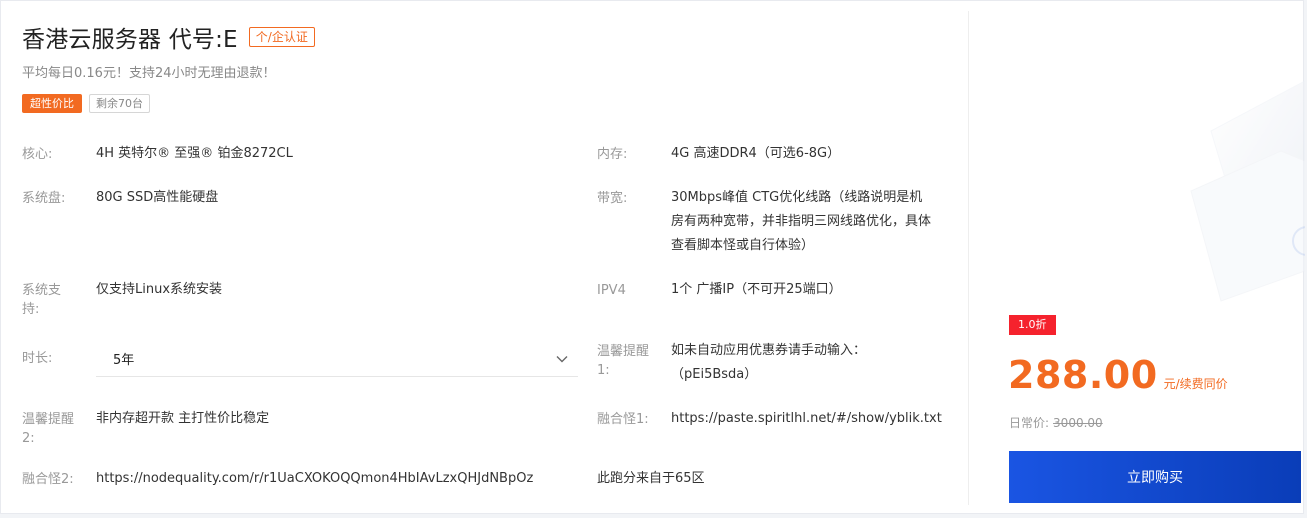  I want to click on ipv4-value: 1个 广播IP（不可开25端口）, so click(756, 289).